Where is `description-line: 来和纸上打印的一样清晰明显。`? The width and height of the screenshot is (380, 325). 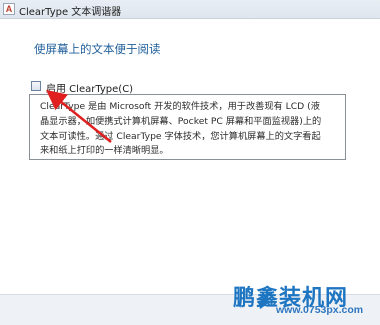
description-line: 来和纸上打印的一样清晰明显。 is located at coordinates (104, 151).